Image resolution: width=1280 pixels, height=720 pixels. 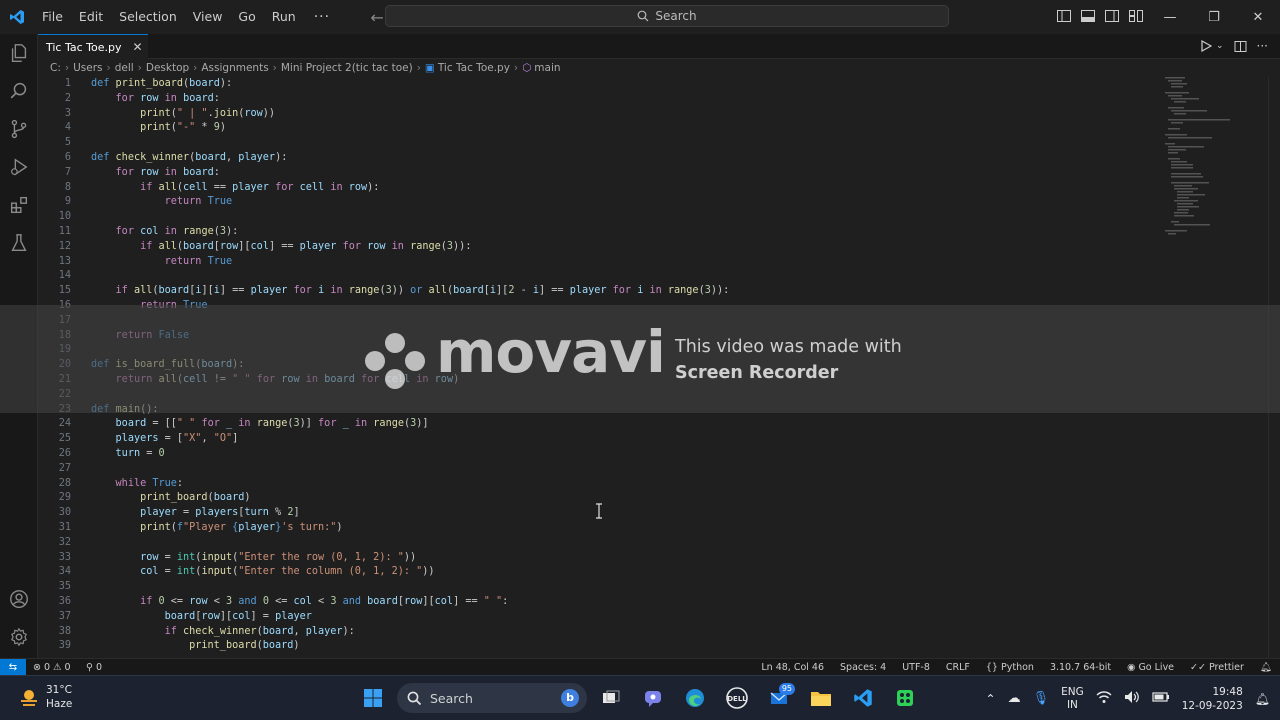 I want to click on breadcrumb-users: Users, so click(x=87, y=68).